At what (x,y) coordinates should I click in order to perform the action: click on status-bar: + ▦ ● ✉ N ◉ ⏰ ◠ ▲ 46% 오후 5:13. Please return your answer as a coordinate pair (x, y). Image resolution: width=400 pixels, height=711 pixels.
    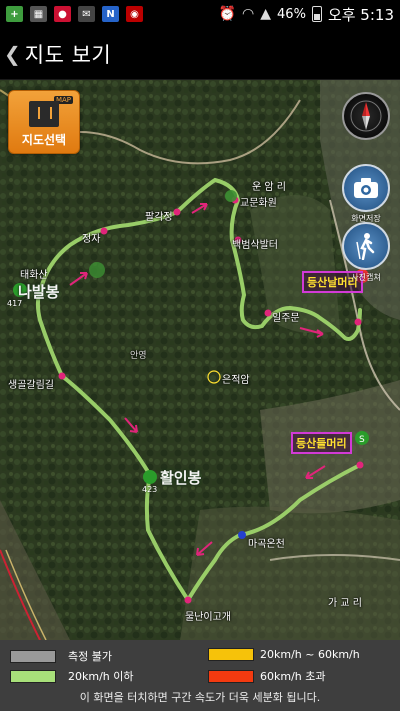
    Looking at the image, I should click on (200, 14).